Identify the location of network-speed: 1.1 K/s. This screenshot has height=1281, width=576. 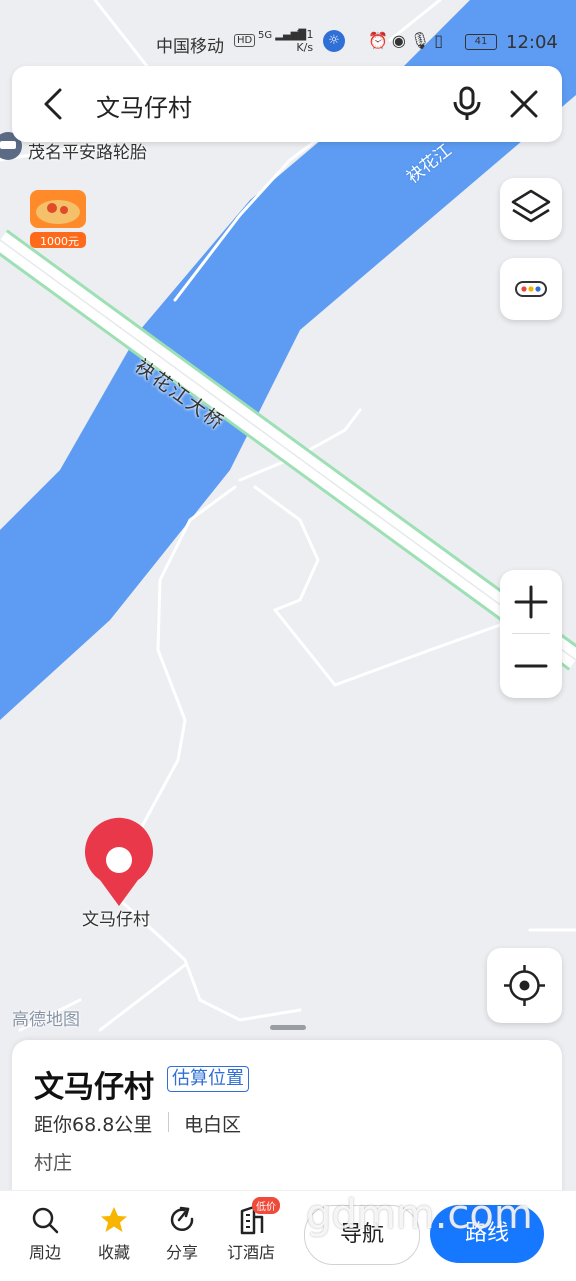
(305, 41).